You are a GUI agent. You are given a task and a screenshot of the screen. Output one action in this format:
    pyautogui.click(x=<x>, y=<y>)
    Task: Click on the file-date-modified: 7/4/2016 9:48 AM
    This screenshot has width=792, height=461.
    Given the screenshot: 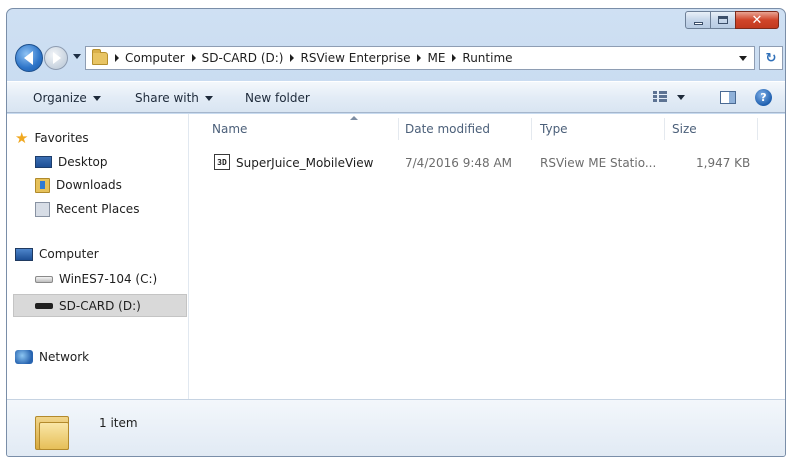 What is the action you would take?
    pyautogui.click(x=459, y=163)
    